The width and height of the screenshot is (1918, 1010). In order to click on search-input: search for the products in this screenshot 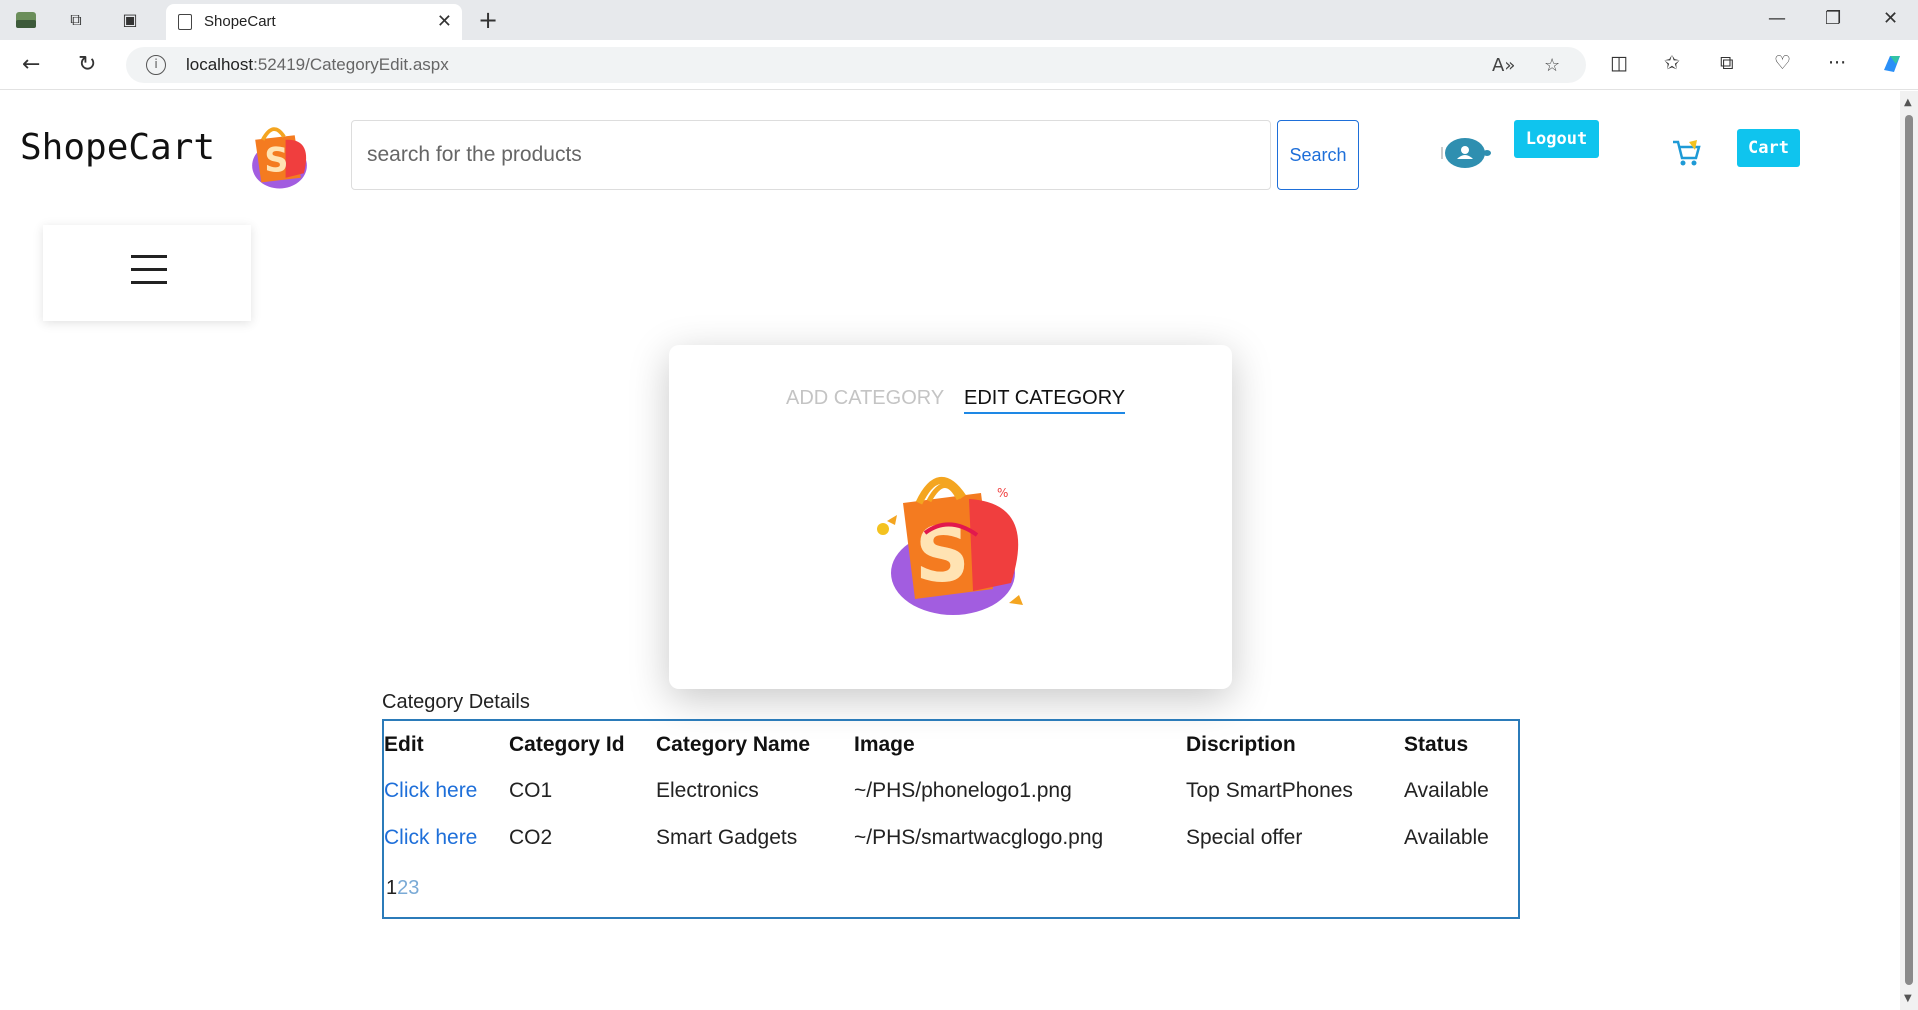, I will do `click(811, 155)`.